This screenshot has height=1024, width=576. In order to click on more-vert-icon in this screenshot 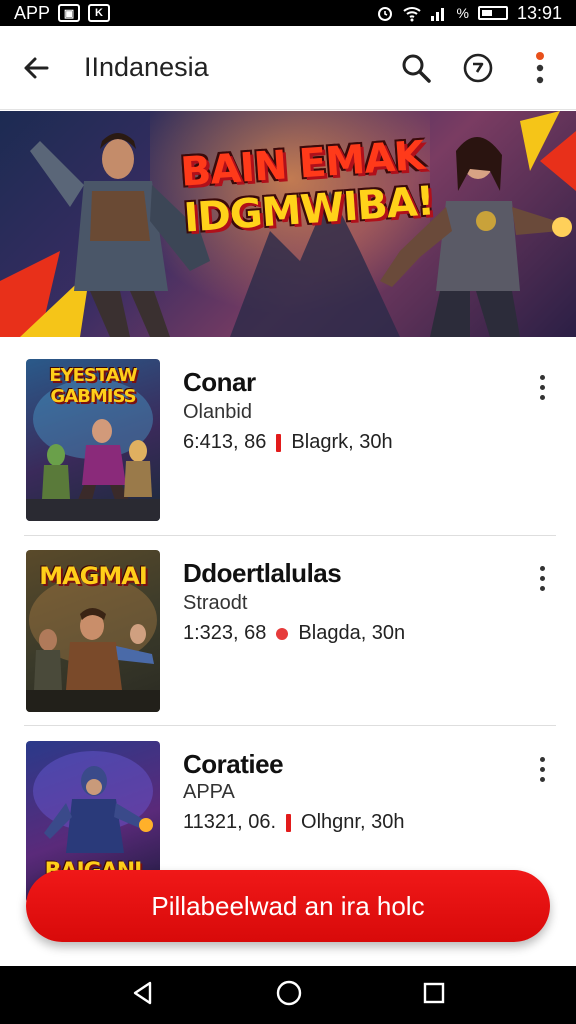, I will do `click(540, 68)`.